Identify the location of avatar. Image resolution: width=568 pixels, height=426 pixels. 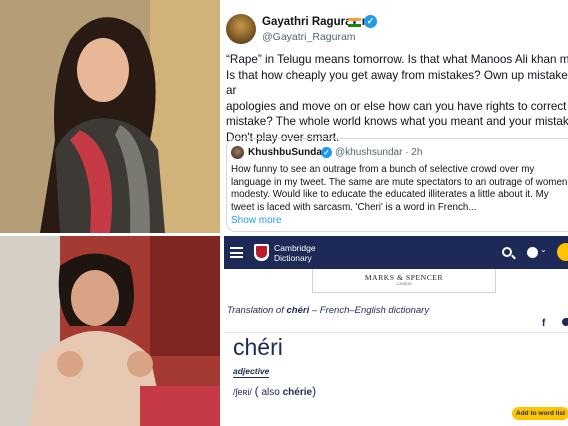
(241, 29).